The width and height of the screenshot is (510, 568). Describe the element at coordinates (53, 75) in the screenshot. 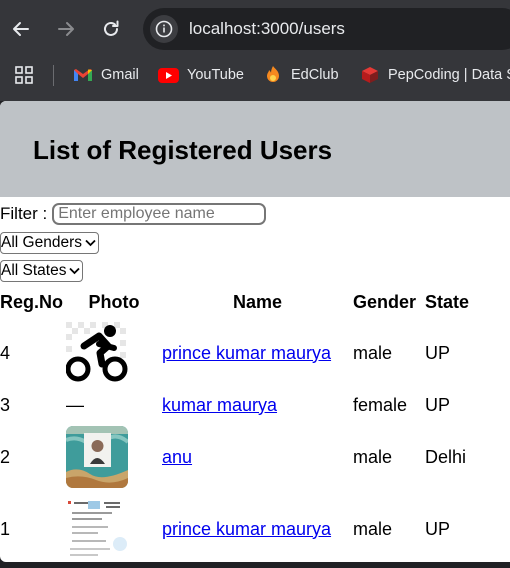

I see `bookmarks-separator` at that location.